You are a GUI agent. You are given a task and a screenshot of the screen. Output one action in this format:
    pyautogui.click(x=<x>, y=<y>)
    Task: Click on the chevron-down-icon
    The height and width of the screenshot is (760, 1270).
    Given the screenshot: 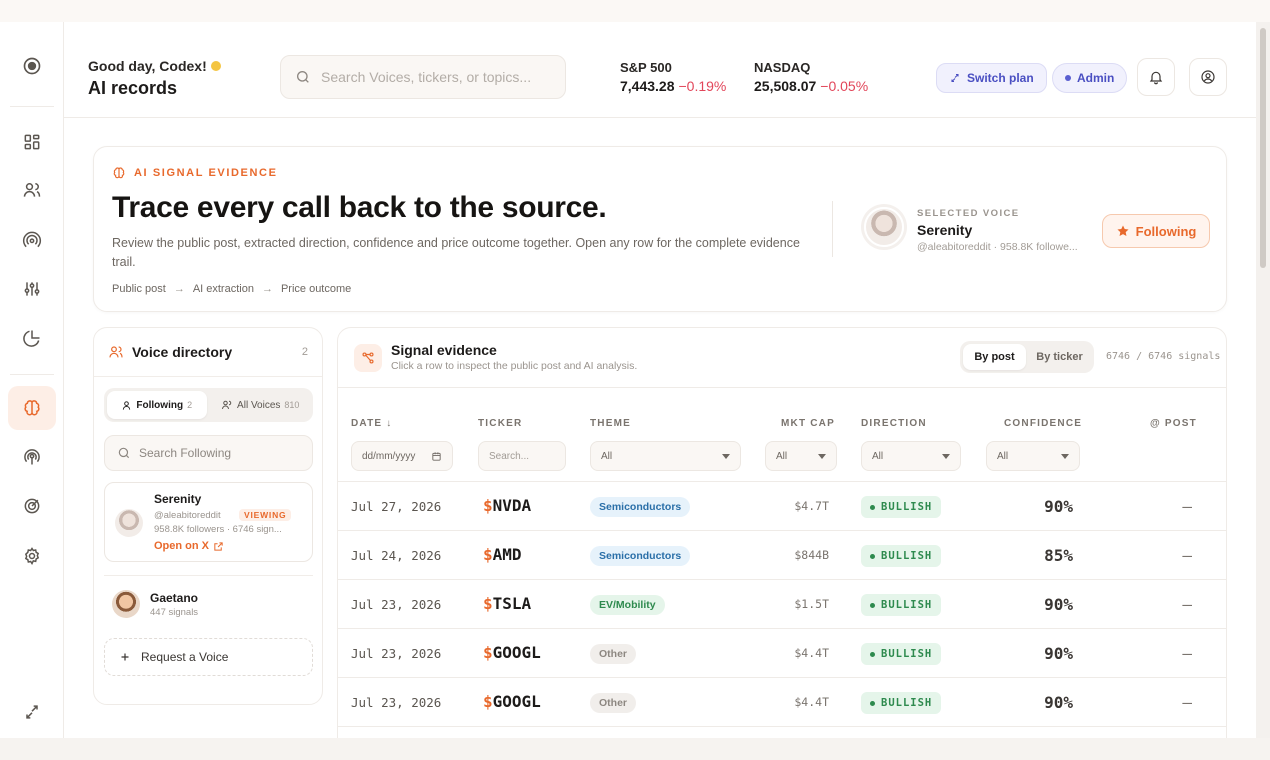 What is the action you would take?
    pyautogui.click(x=946, y=456)
    